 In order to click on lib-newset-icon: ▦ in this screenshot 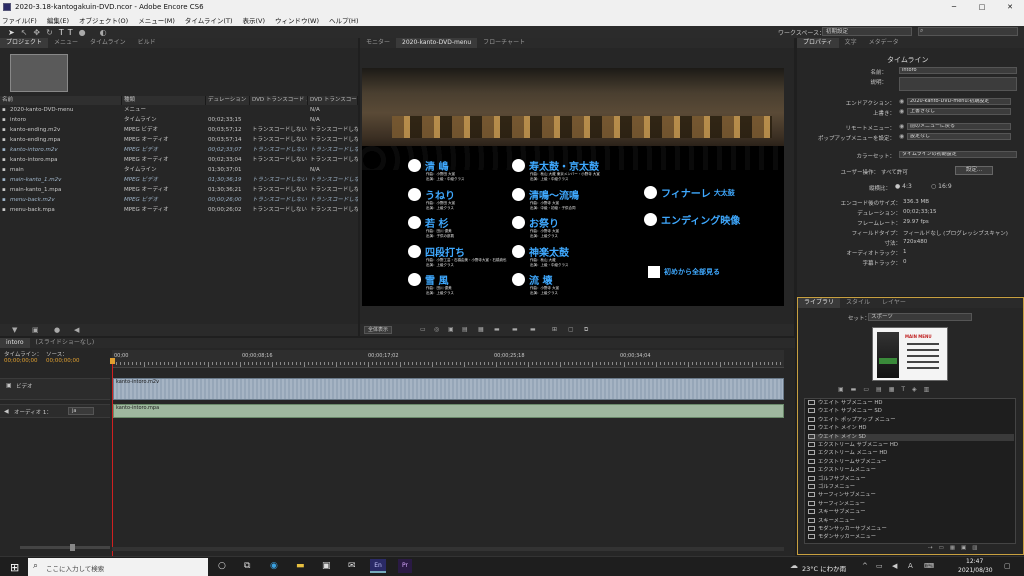, I will do `click(952, 549)`.